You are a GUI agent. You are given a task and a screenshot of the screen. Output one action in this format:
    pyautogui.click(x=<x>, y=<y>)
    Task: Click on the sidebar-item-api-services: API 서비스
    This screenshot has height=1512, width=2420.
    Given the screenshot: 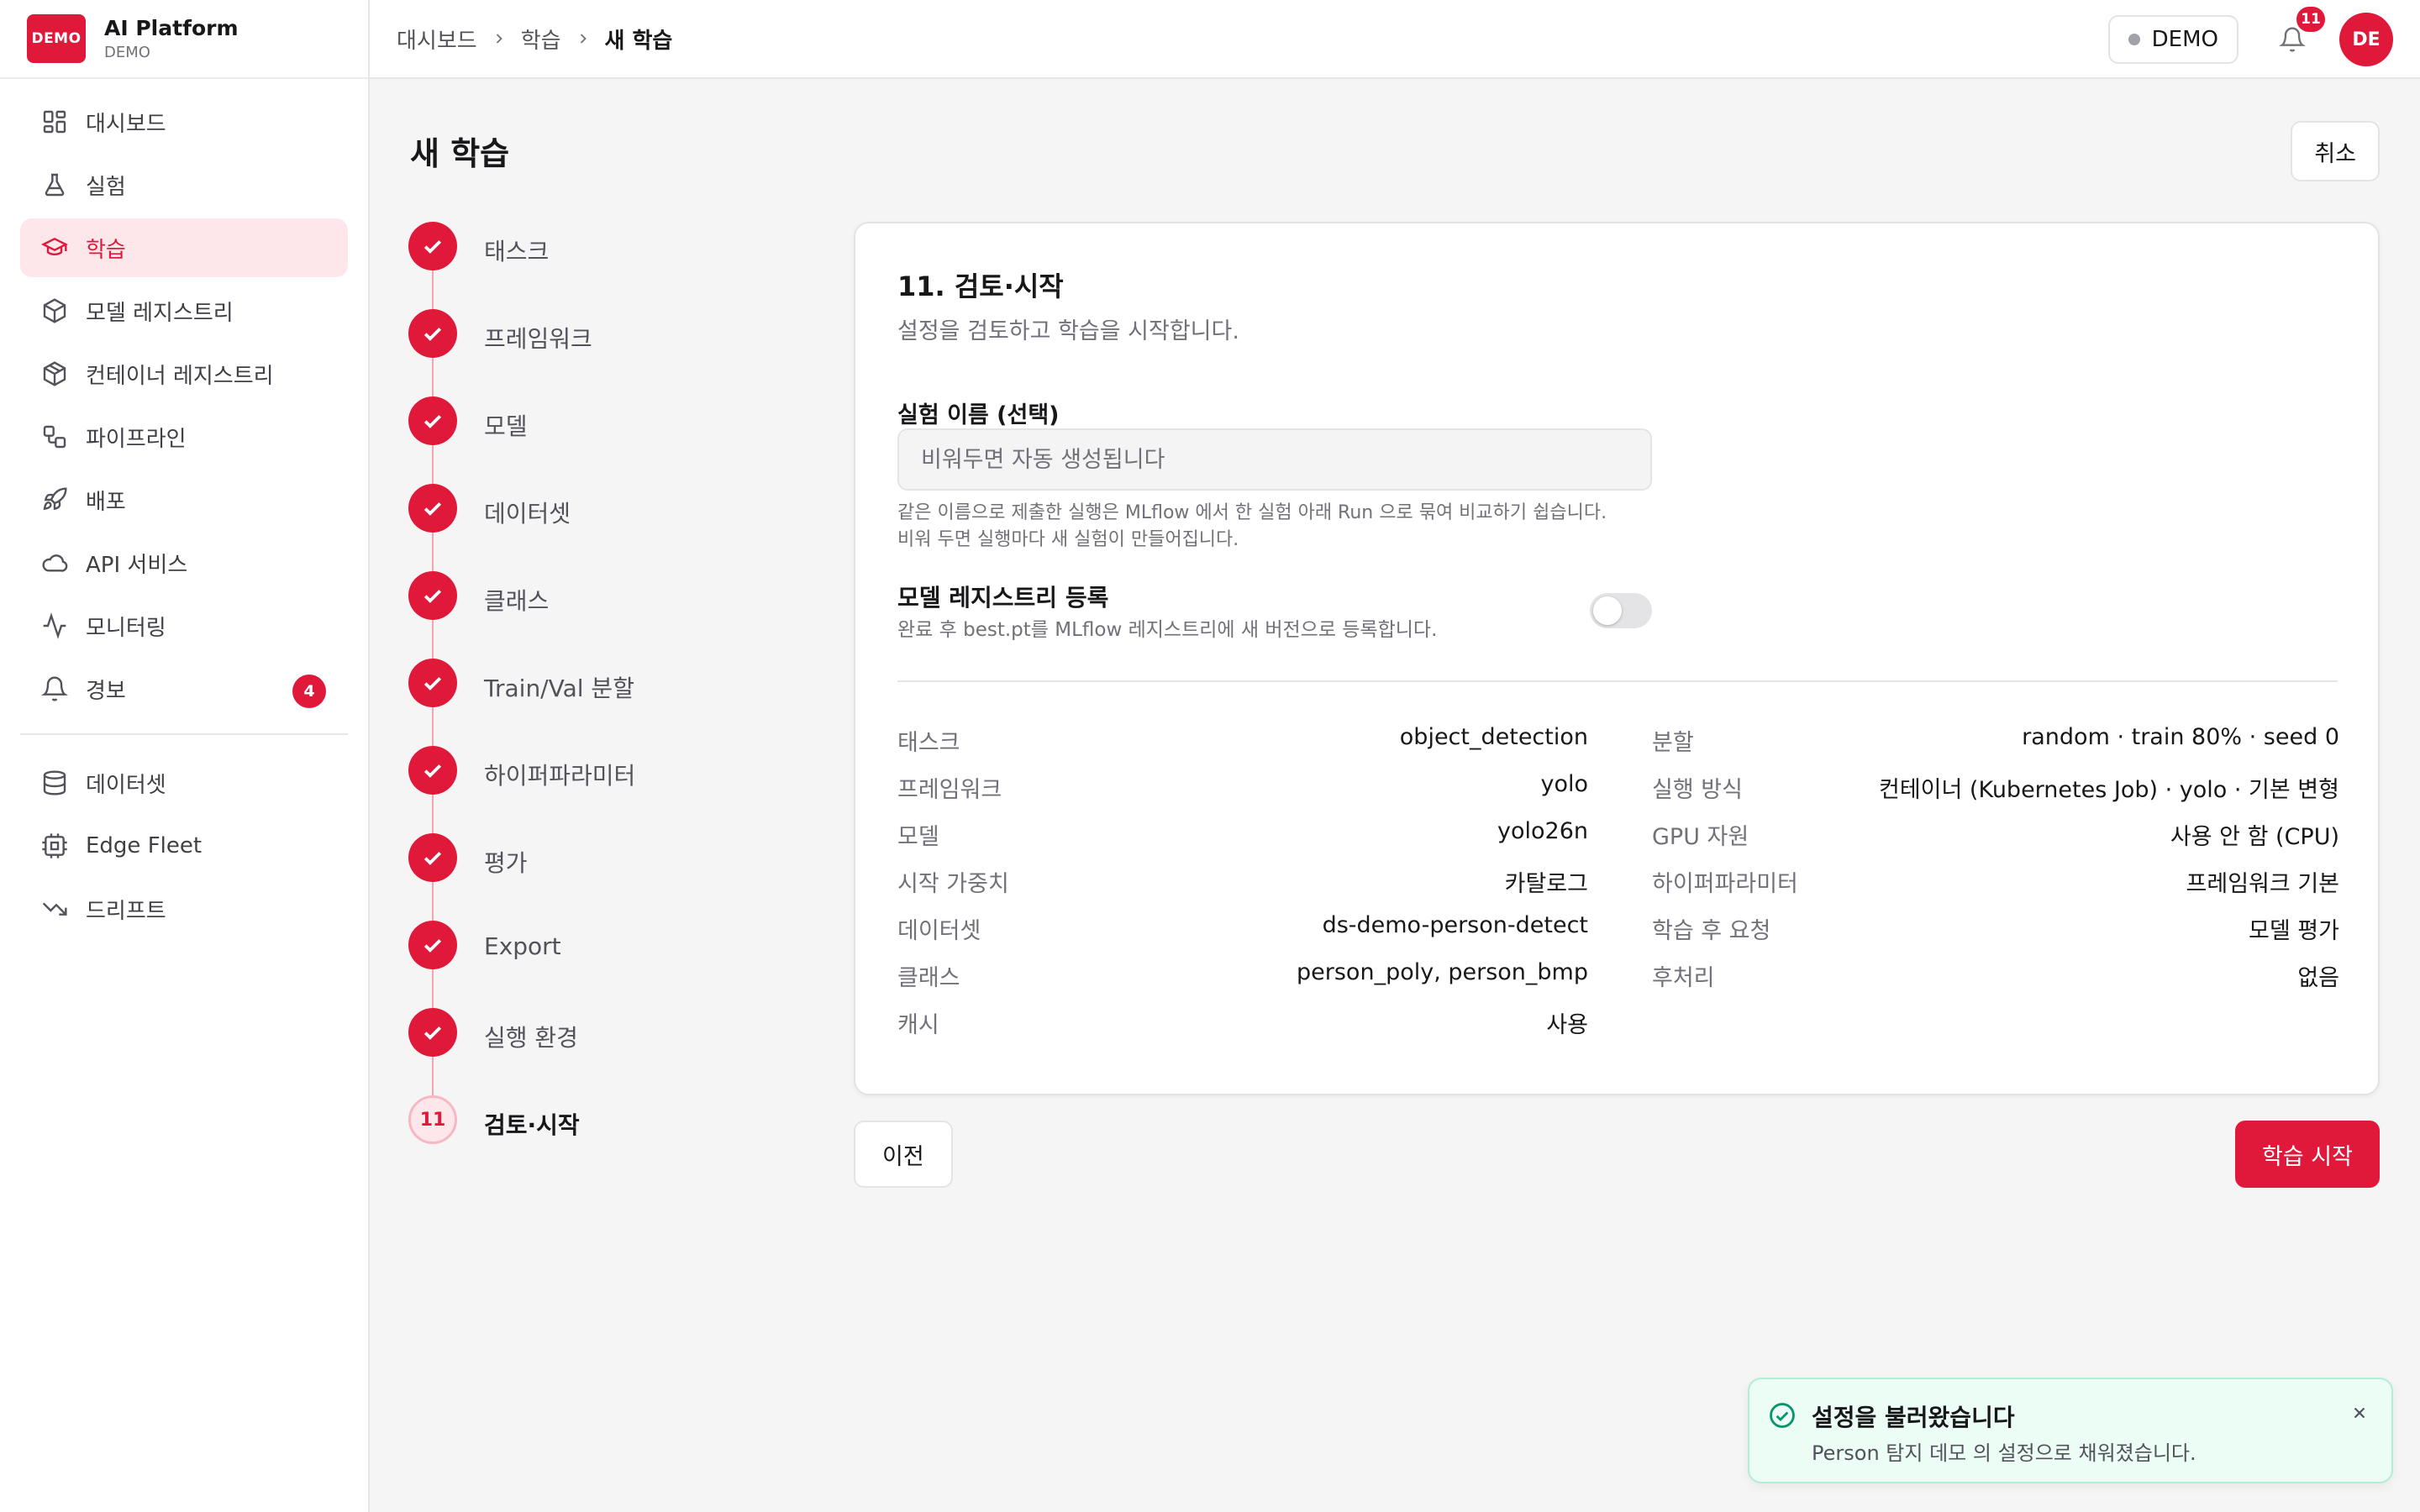 What is the action you would take?
    pyautogui.click(x=184, y=562)
    